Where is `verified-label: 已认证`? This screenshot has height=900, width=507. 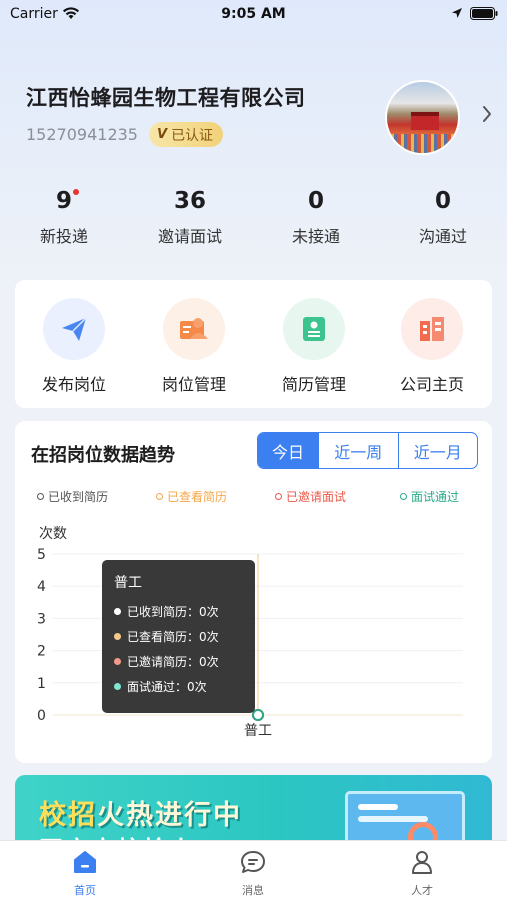
verified-label: 已认证 is located at coordinates (192, 135).